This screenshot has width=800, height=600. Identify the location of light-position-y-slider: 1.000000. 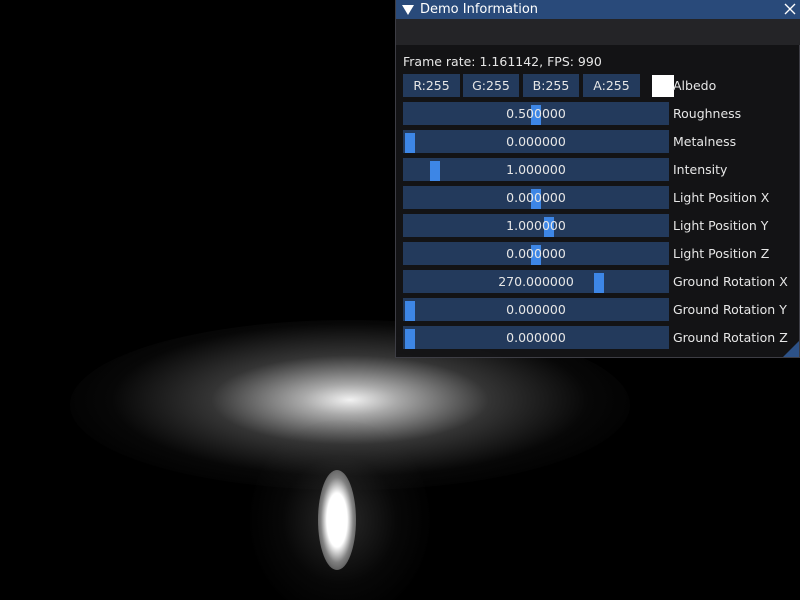
(536, 225).